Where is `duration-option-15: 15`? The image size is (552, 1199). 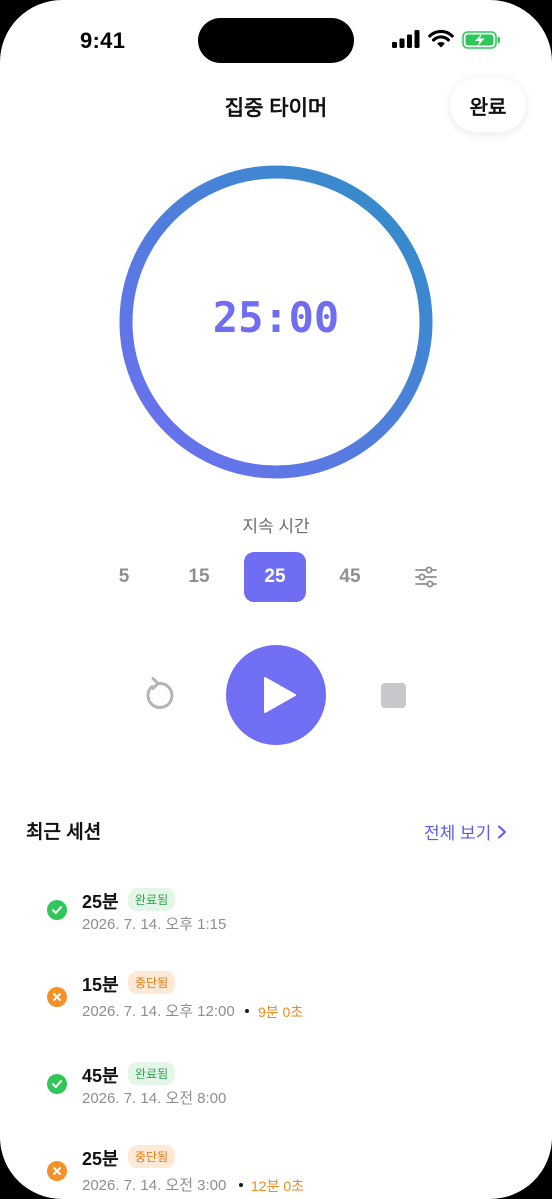 duration-option-15: 15 is located at coordinates (199, 577).